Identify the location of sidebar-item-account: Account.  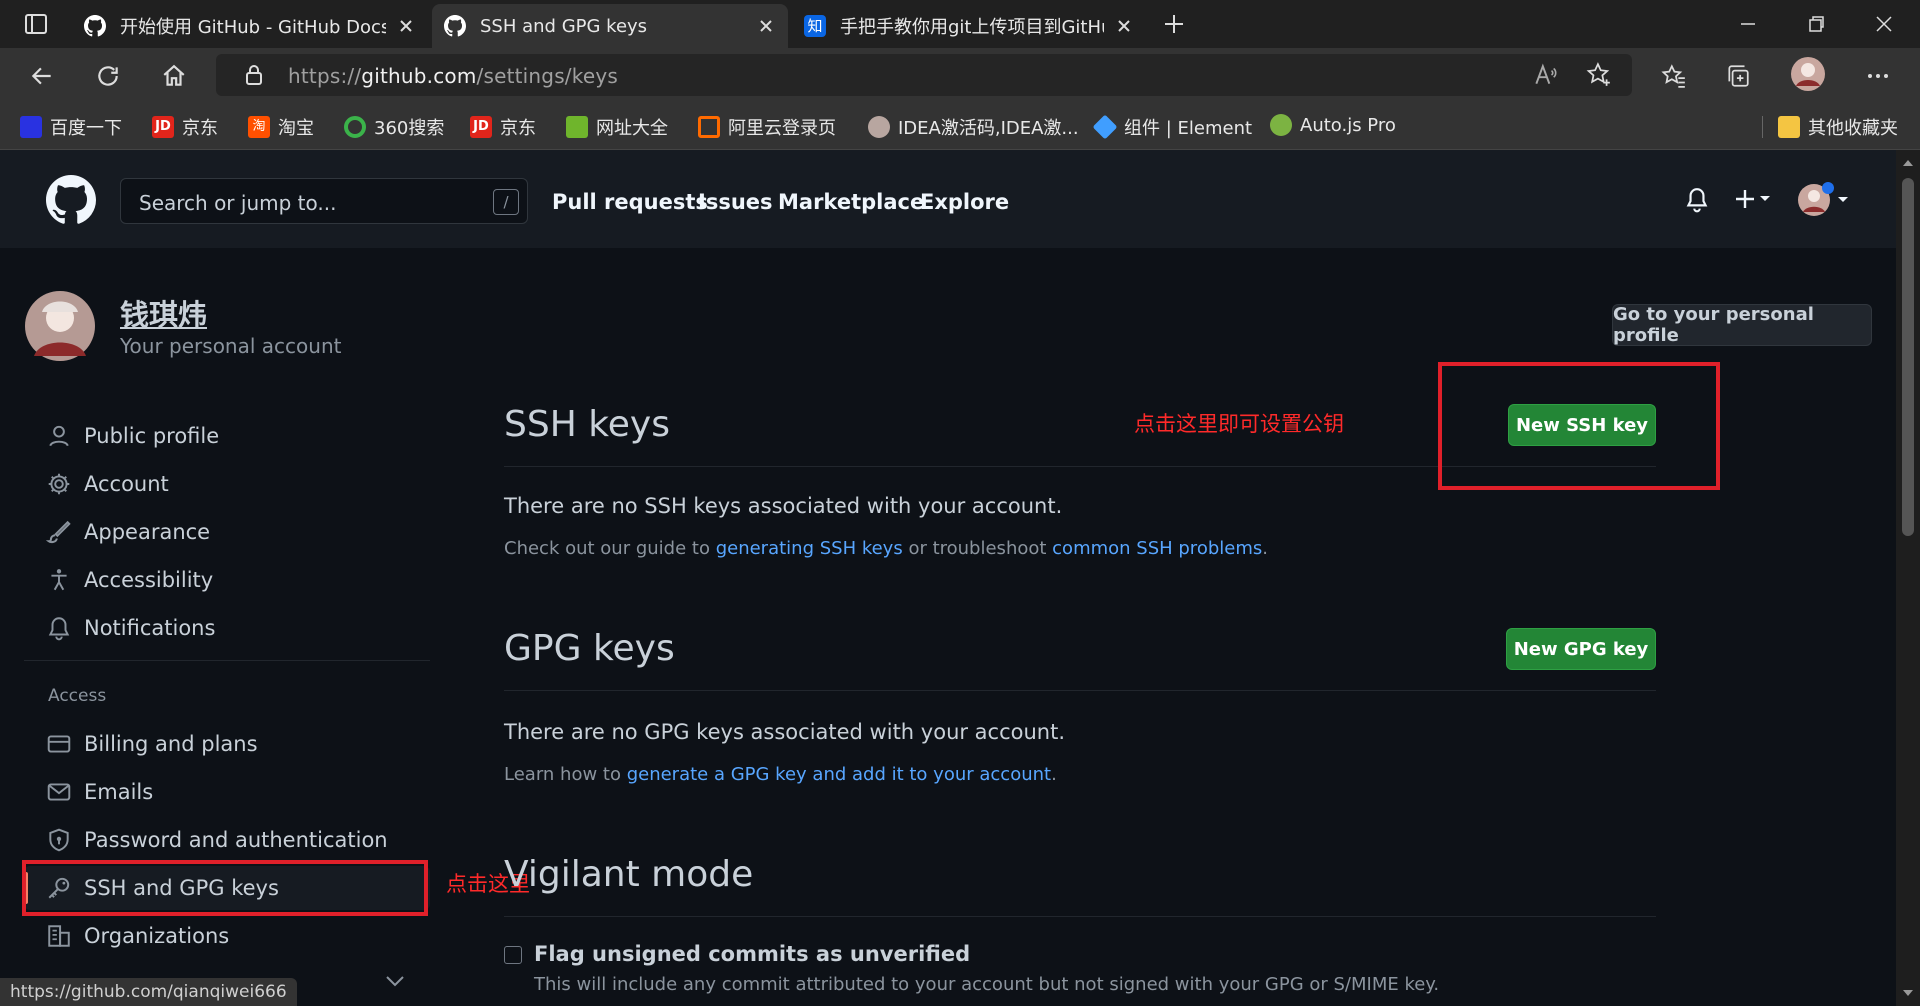
(227, 484).